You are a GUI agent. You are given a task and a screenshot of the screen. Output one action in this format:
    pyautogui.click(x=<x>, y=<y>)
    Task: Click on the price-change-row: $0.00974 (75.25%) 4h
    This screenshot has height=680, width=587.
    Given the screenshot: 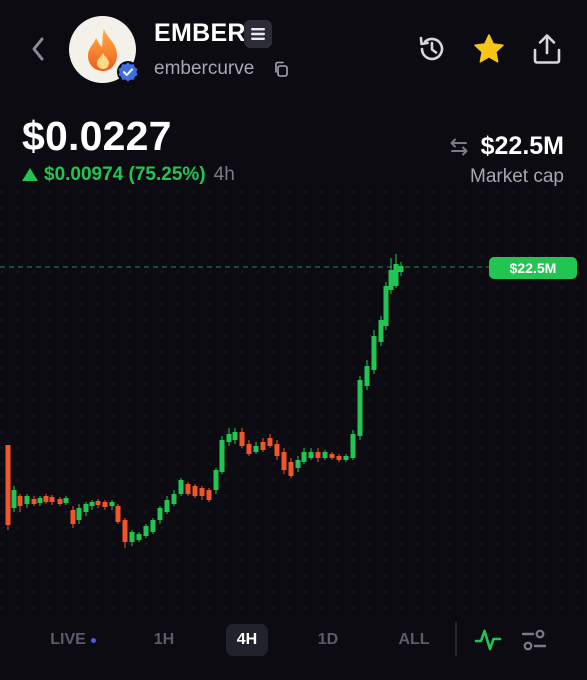 What is the action you would take?
    pyautogui.click(x=128, y=175)
    